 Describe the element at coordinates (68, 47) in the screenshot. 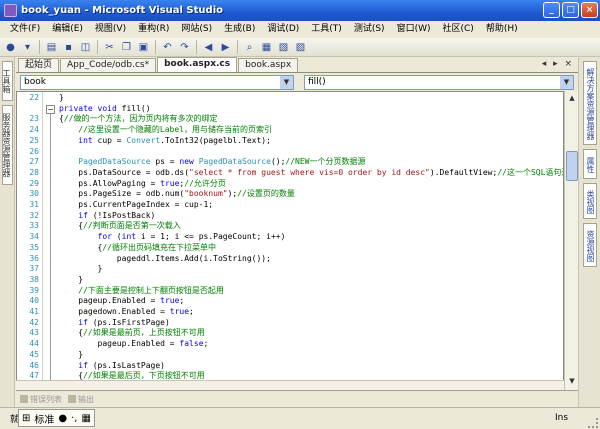

I see `save-icon: ▪` at that location.